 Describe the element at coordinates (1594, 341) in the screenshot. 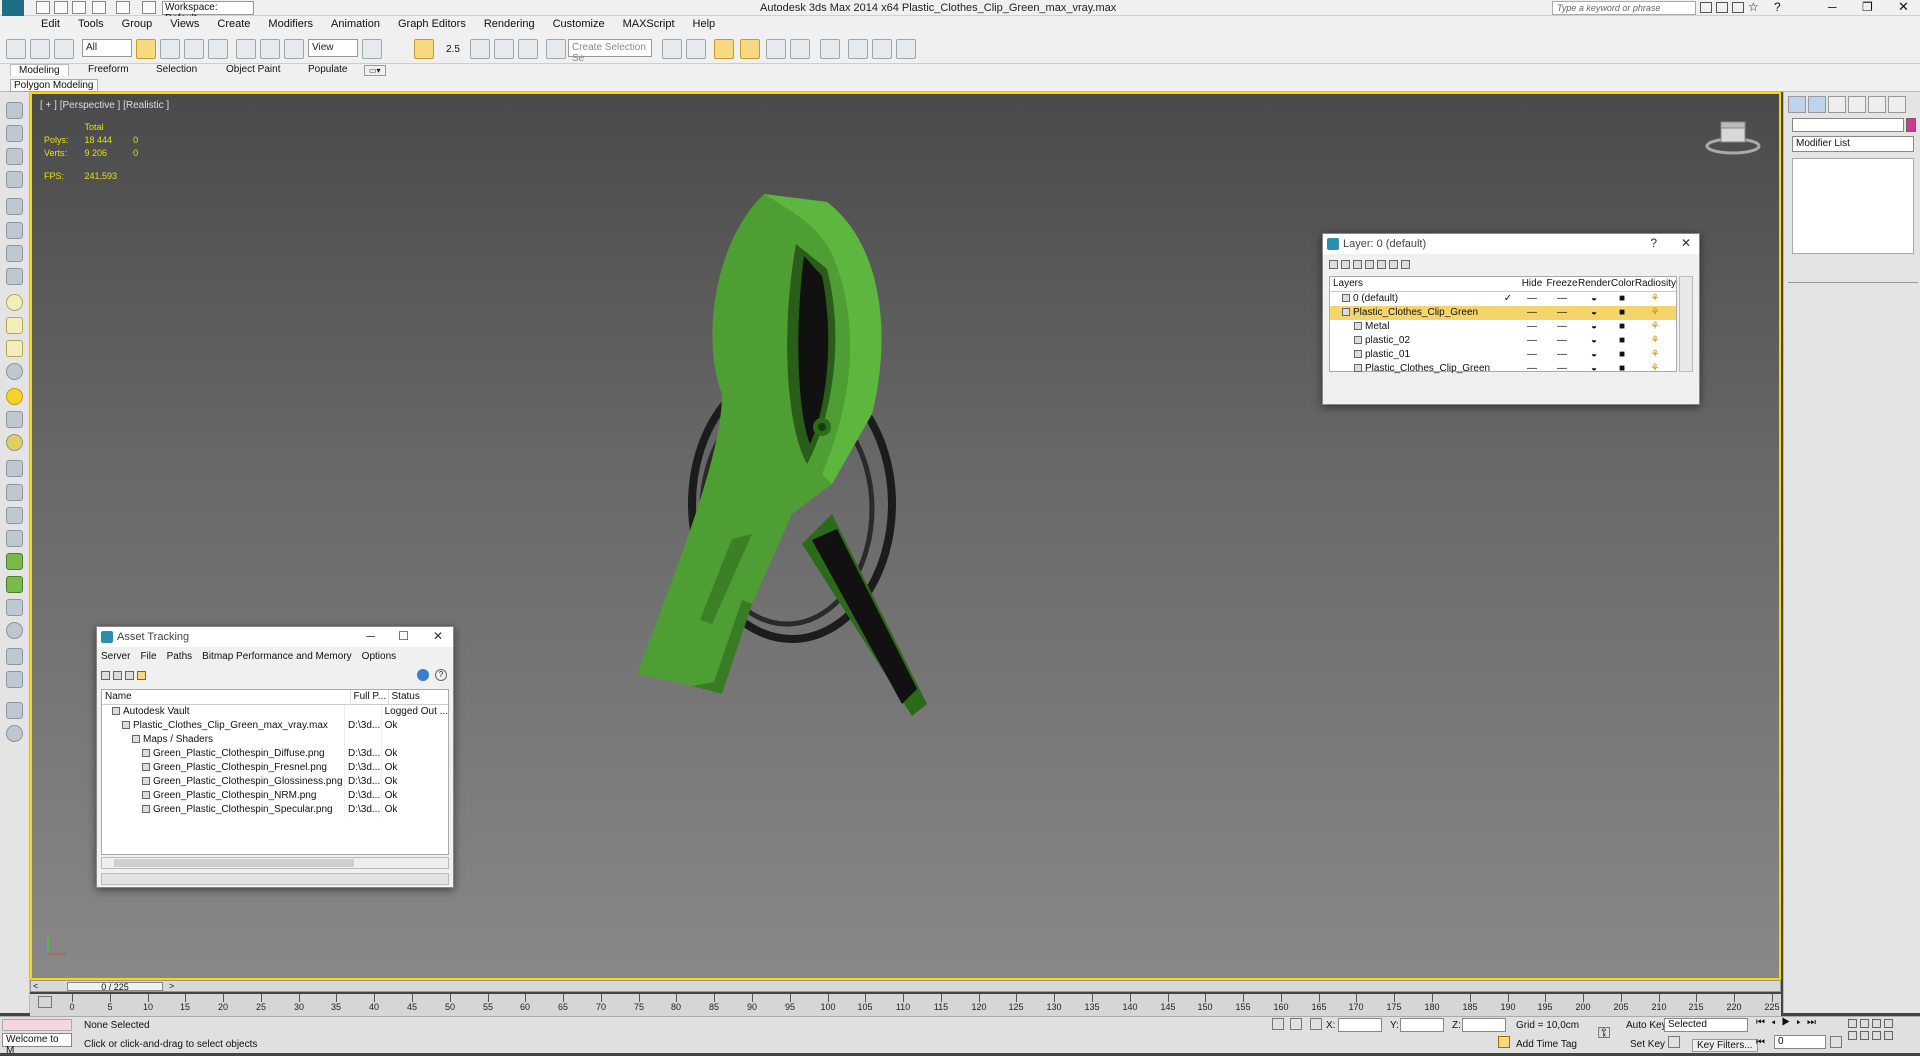

I see `layer-render-teapot-icon: ◒` at that location.